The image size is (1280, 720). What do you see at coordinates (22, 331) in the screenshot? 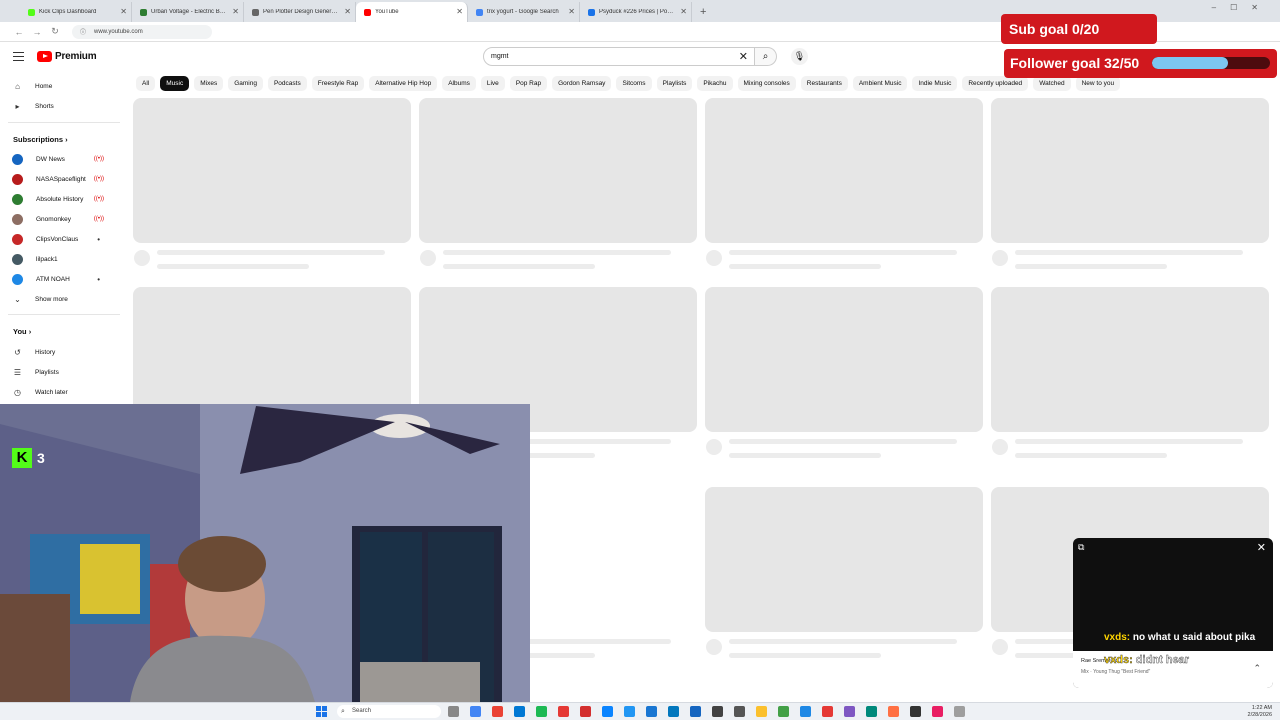
I see `you-heading: You ›` at bounding box center [22, 331].